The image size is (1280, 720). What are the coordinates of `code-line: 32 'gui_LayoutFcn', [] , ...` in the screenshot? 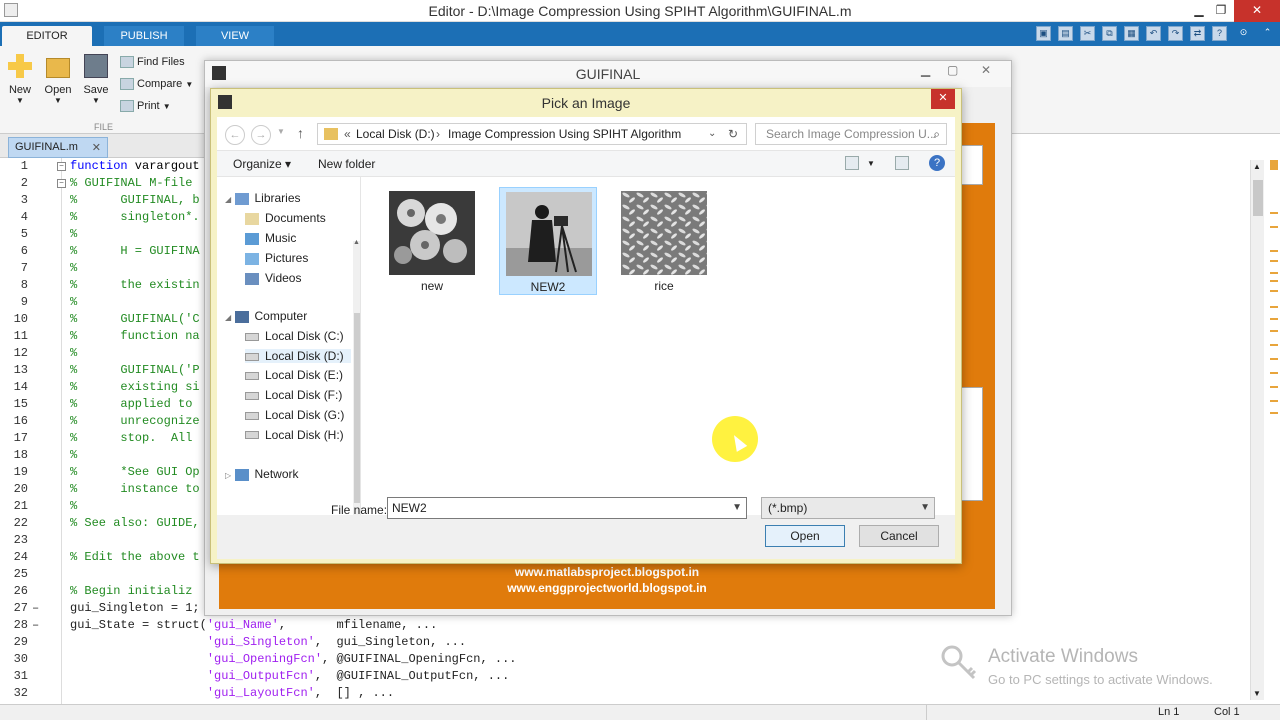 It's located at (316, 694).